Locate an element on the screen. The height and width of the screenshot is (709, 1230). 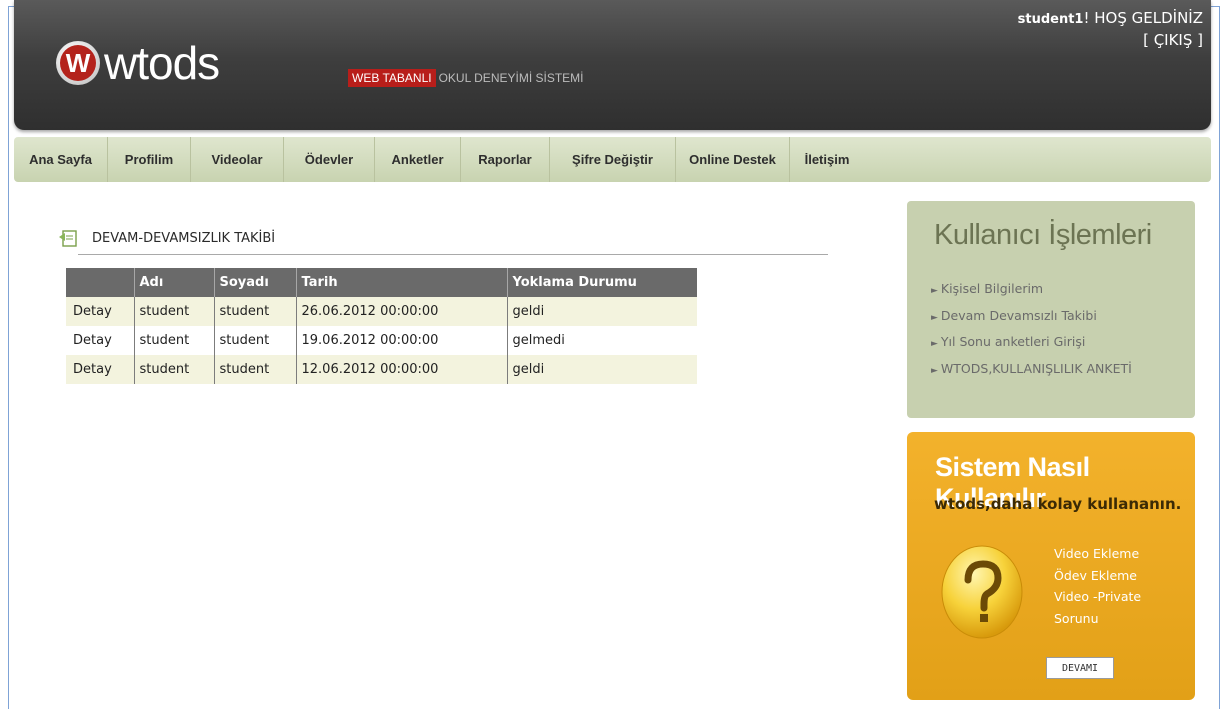
nav-anketler: Anketler is located at coordinates (418, 159).